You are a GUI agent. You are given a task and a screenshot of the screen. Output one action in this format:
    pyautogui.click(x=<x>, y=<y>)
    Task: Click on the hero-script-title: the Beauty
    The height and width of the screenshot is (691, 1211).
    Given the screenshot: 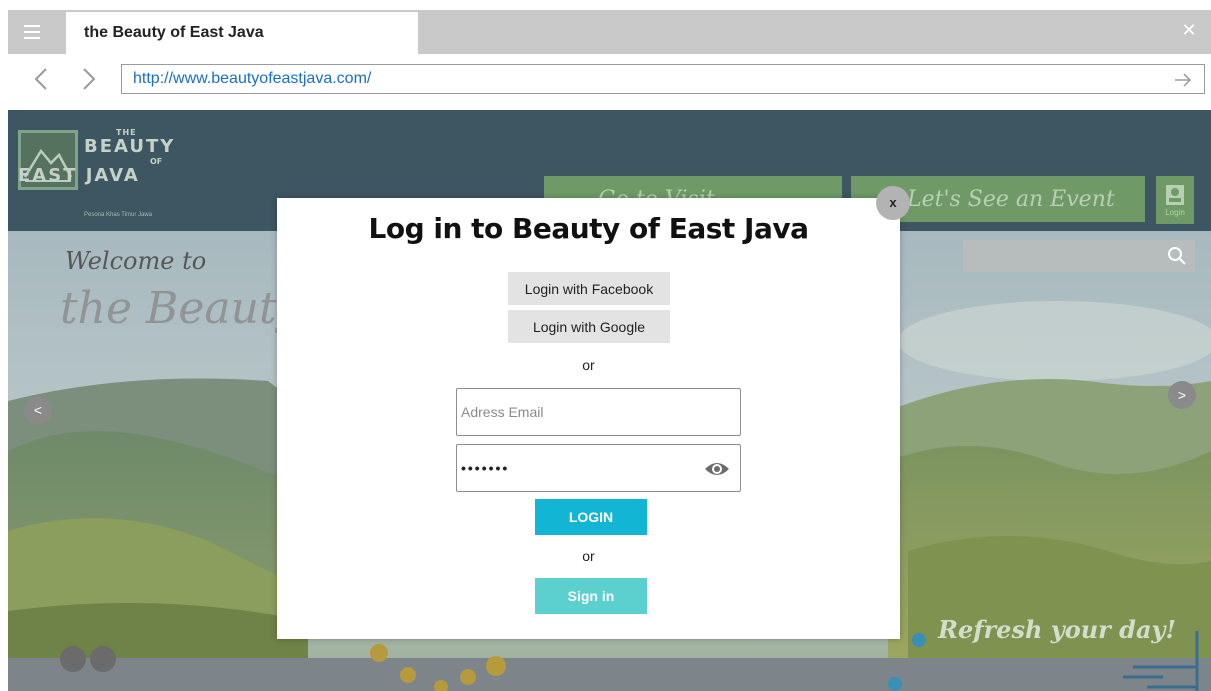 What is the action you would take?
    pyautogui.click(x=181, y=308)
    